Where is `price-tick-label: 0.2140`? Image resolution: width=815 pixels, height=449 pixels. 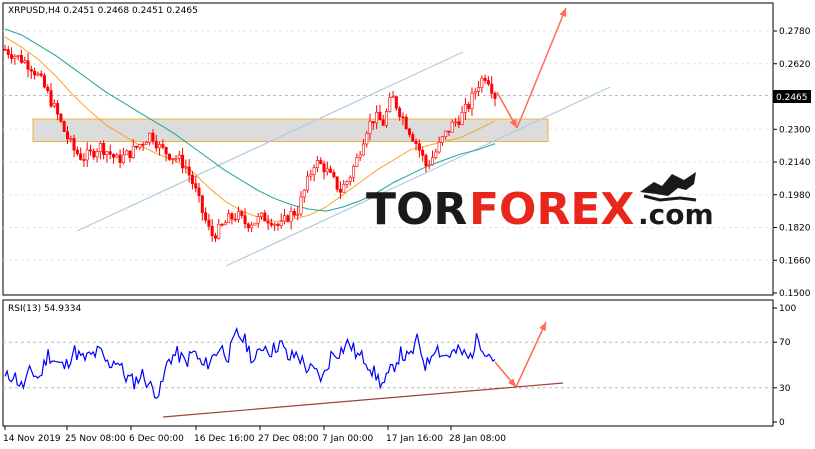 price-tick-label: 0.2140 is located at coordinates (795, 163).